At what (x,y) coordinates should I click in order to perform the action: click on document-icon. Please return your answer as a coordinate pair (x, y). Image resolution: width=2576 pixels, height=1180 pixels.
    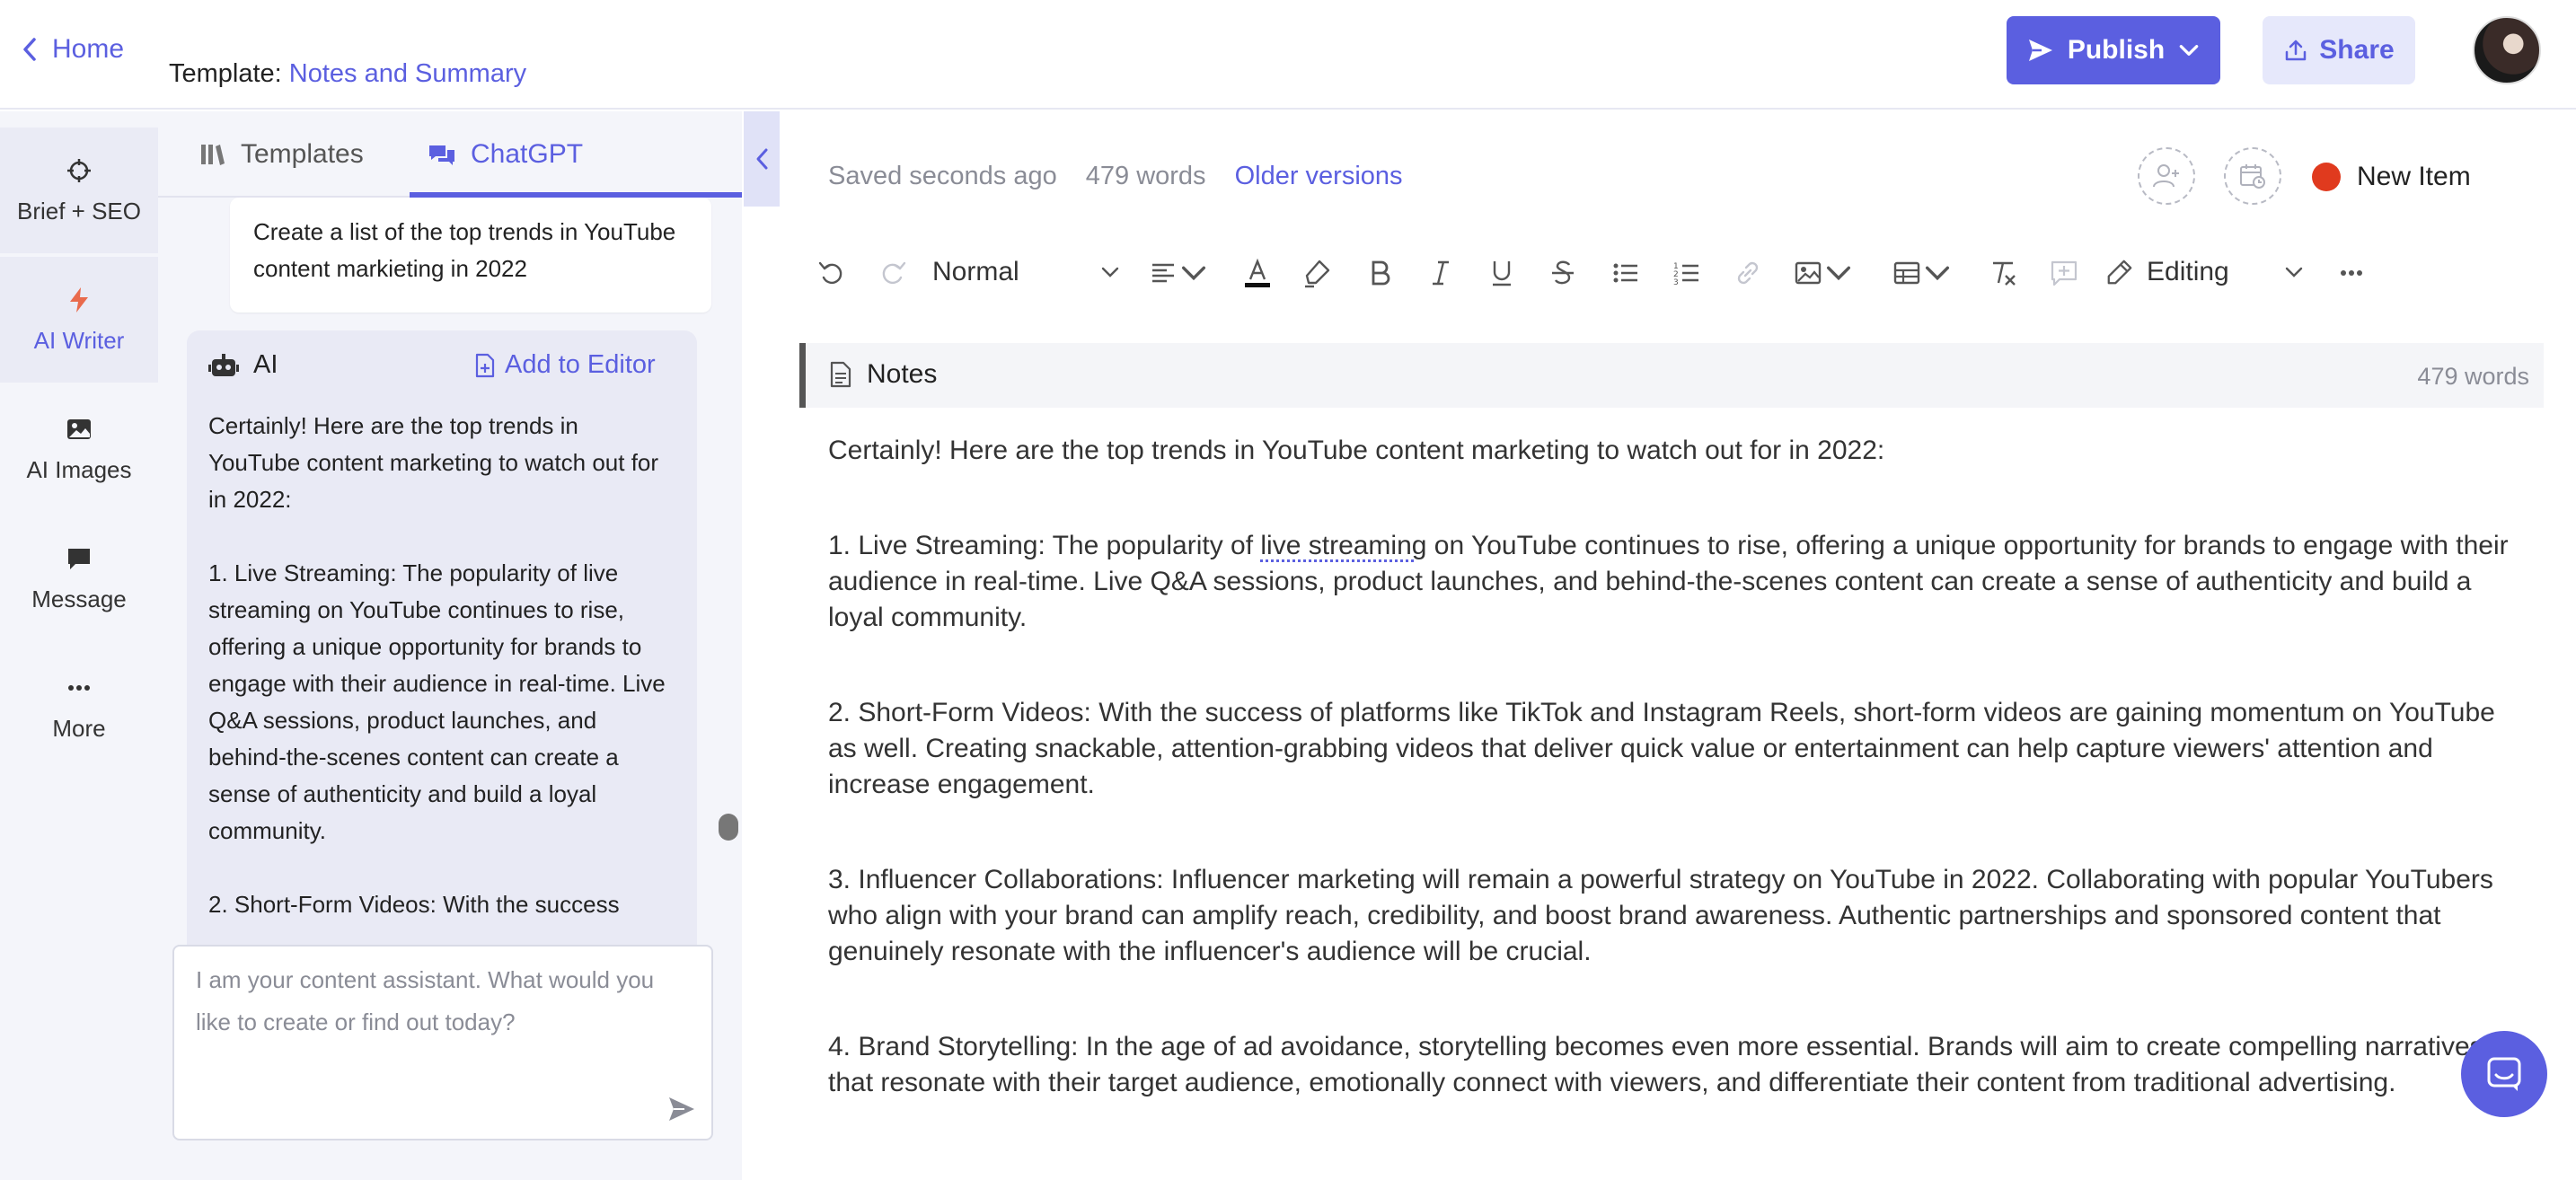
    Looking at the image, I should click on (840, 375).